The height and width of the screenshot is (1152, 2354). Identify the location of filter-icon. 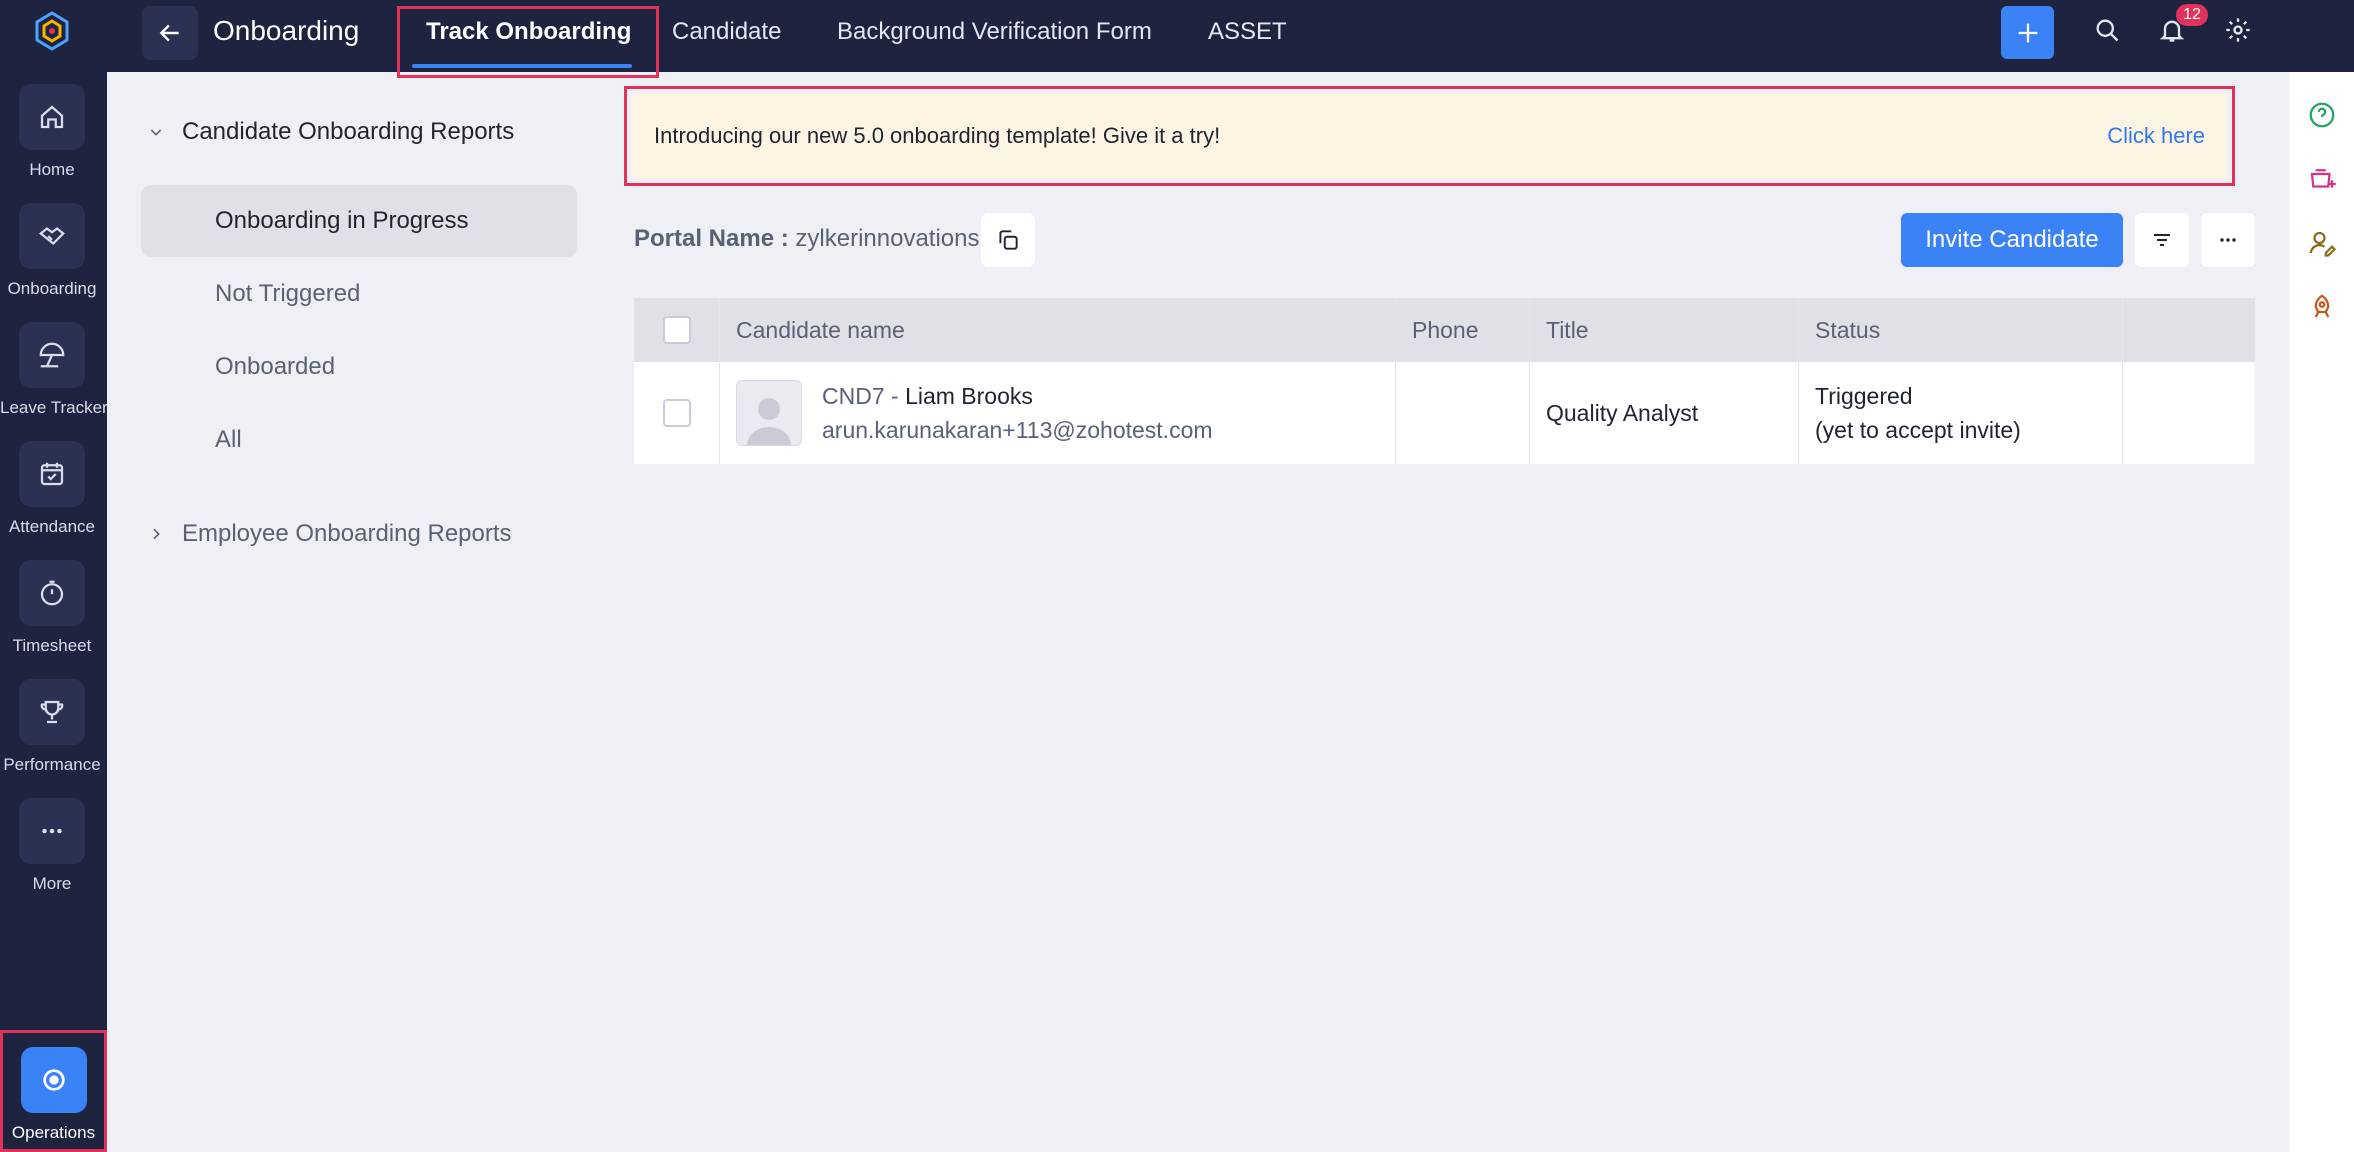
(2162, 240).